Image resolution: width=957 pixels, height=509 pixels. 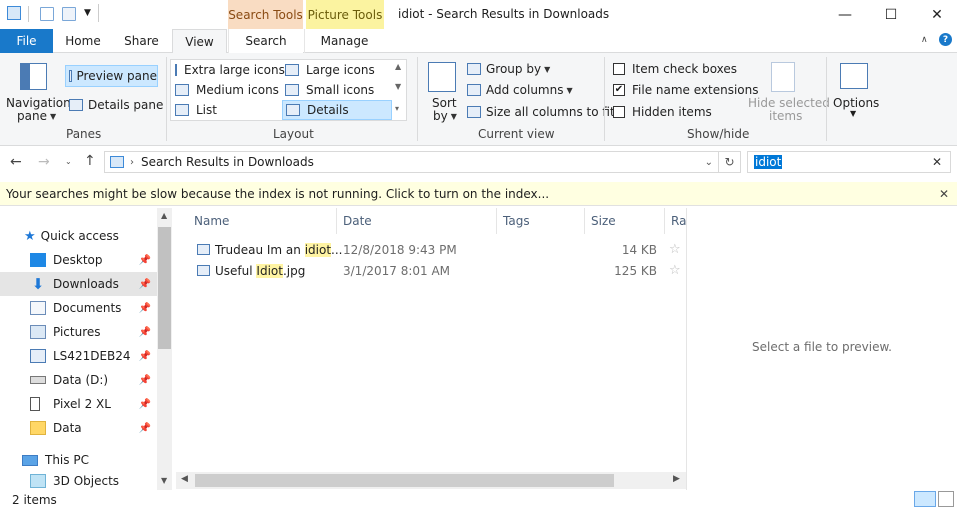 I want to click on horizontal-scrollbar-thumb, so click(x=404, y=480).